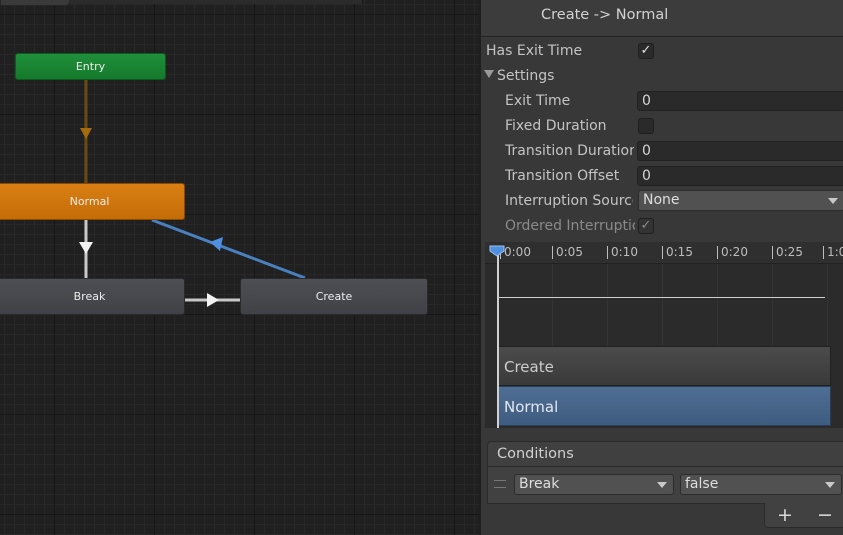 The width and height of the screenshot is (843, 535). What do you see at coordinates (538, 101) in the screenshot?
I see `exit-time-label: Exit Time` at bounding box center [538, 101].